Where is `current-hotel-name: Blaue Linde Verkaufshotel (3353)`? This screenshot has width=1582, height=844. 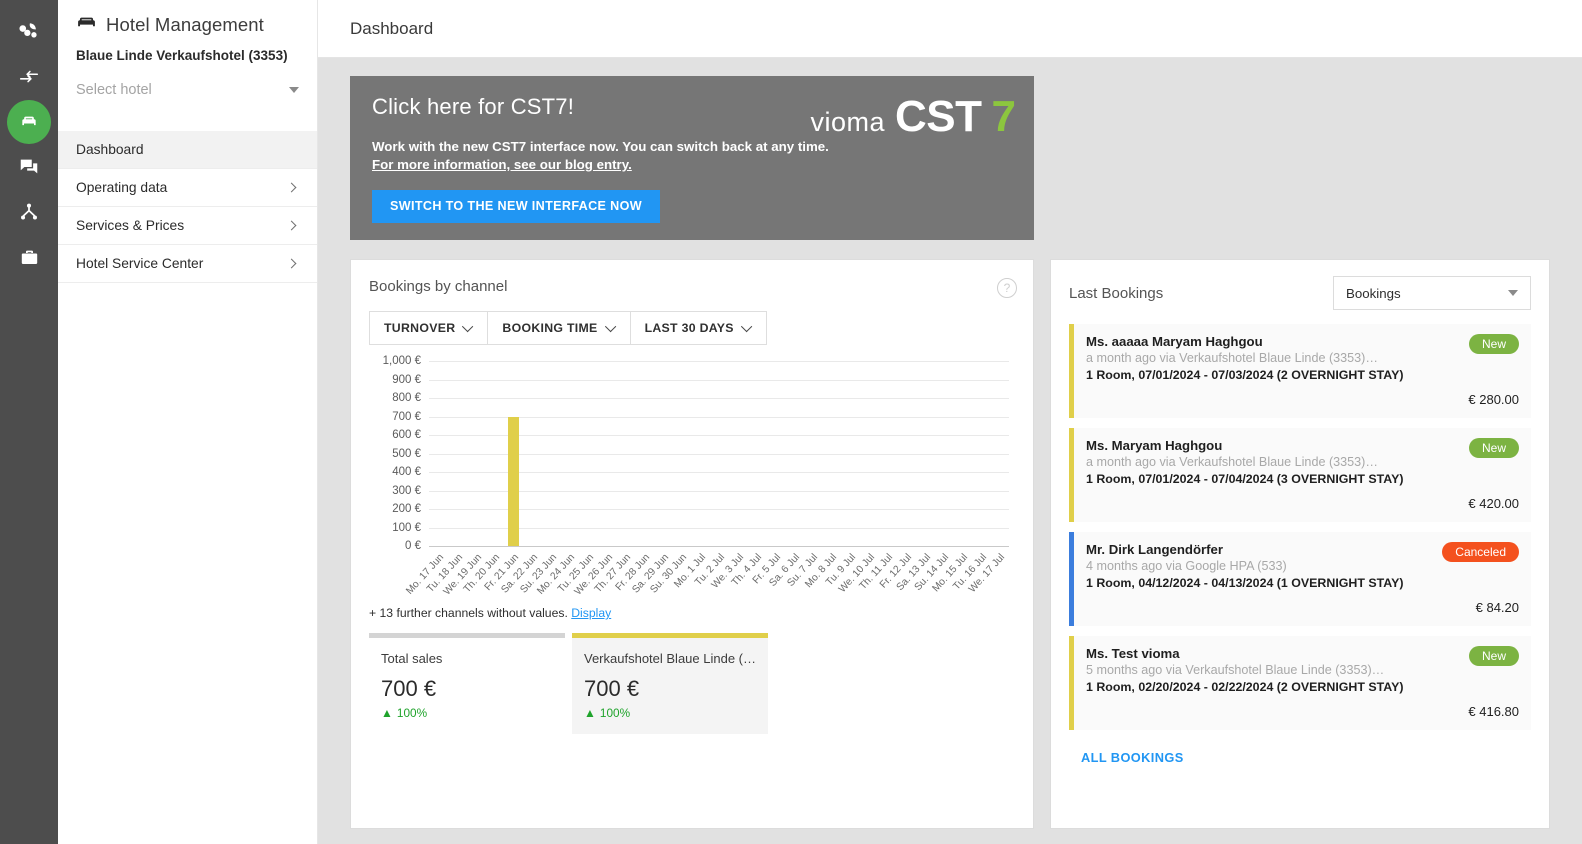
current-hotel-name: Blaue Linde Verkaufshotel (3353) is located at coordinates (182, 55).